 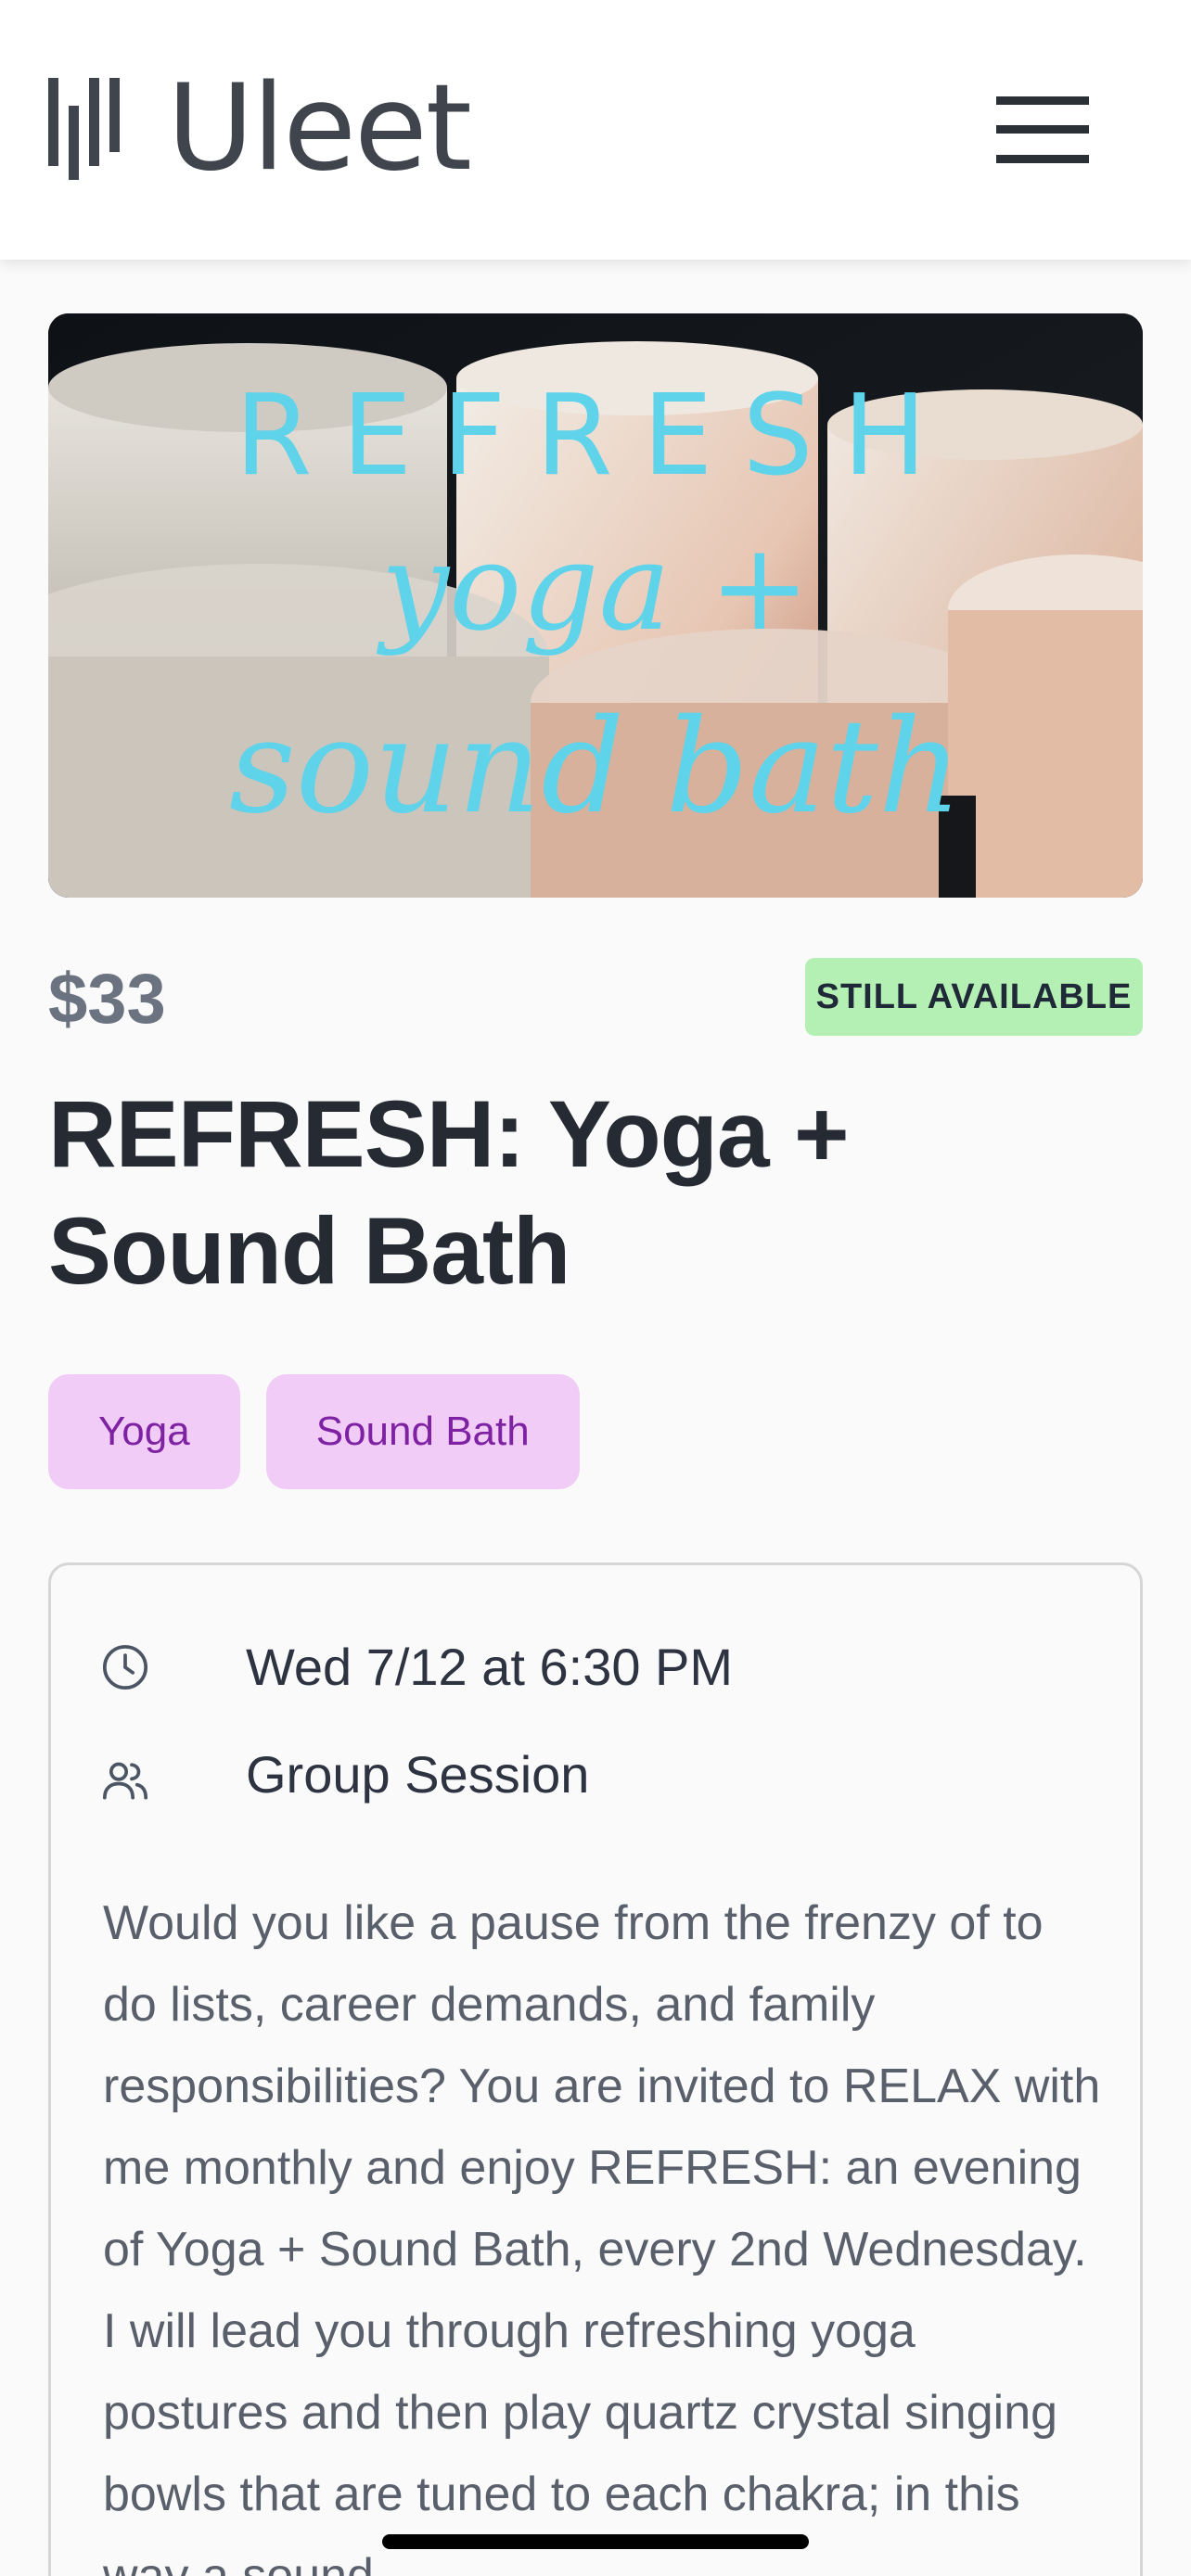 What do you see at coordinates (144, 1431) in the screenshot?
I see `tag-yoga: Yoga` at bounding box center [144, 1431].